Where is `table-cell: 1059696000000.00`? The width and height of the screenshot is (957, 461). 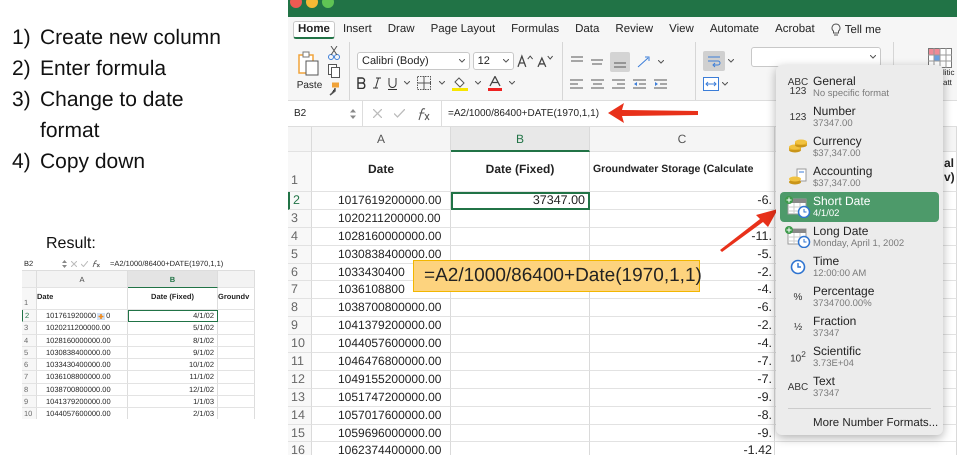
table-cell: 1059696000000.00 is located at coordinates (381, 433).